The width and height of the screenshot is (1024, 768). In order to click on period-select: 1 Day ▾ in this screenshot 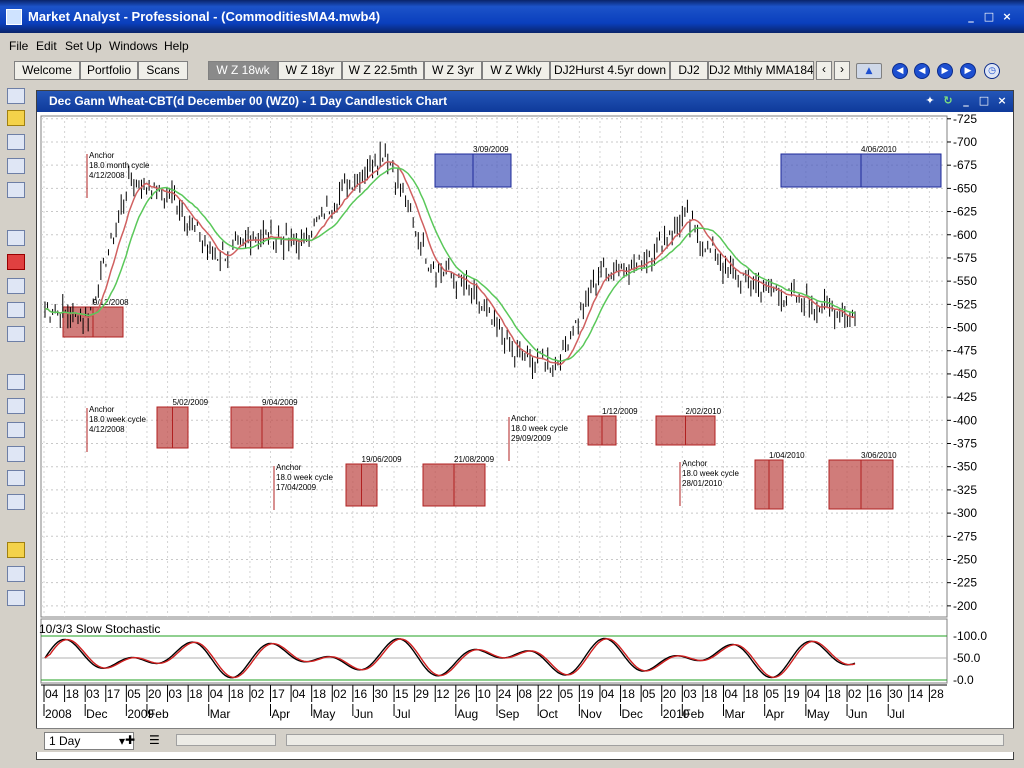, I will do `click(89, 741)`.